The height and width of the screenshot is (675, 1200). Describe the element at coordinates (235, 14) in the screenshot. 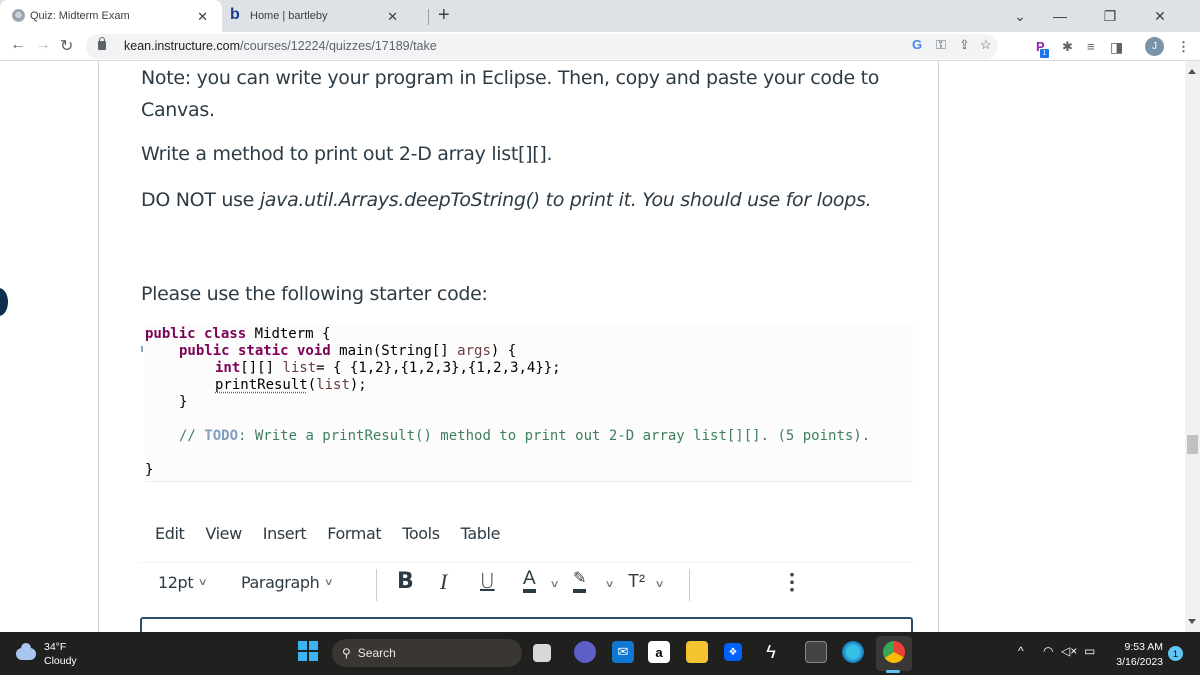

I see `bartleby-favicon-icon: b` at that location.